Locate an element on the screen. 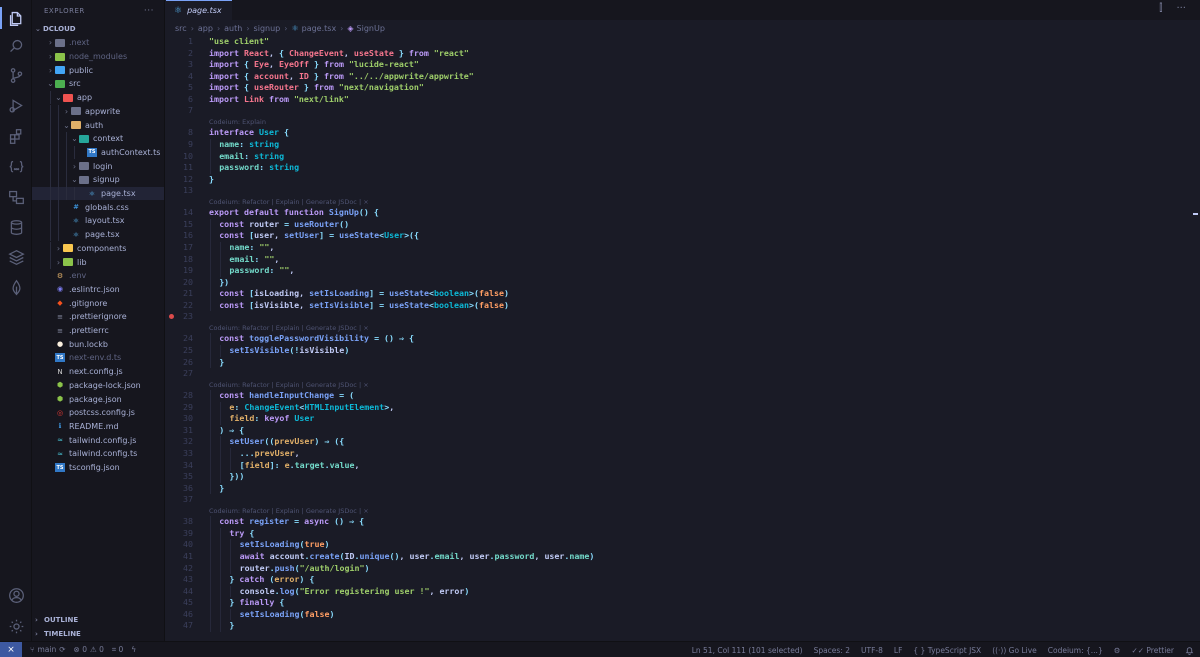 The image size is (1200, 657). folder-item: › public is located at coordinates (98, 70).